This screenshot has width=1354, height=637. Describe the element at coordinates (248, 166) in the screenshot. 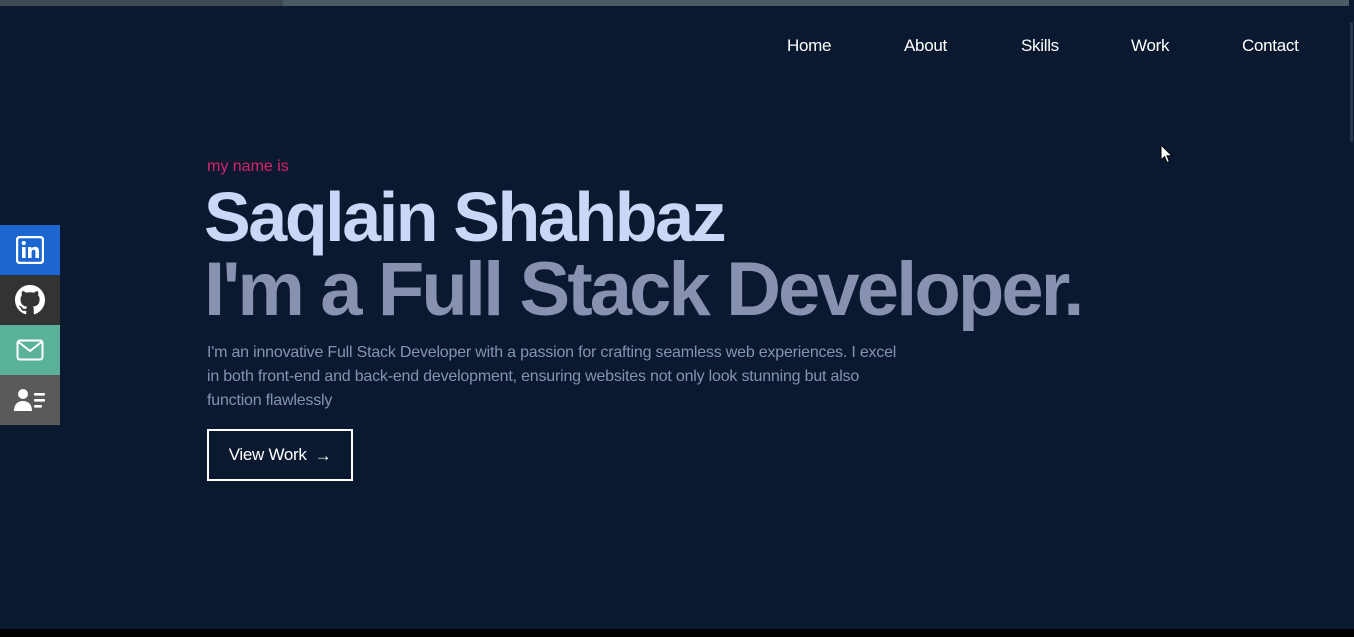

I see `hero-kicker: my name is` at that location.